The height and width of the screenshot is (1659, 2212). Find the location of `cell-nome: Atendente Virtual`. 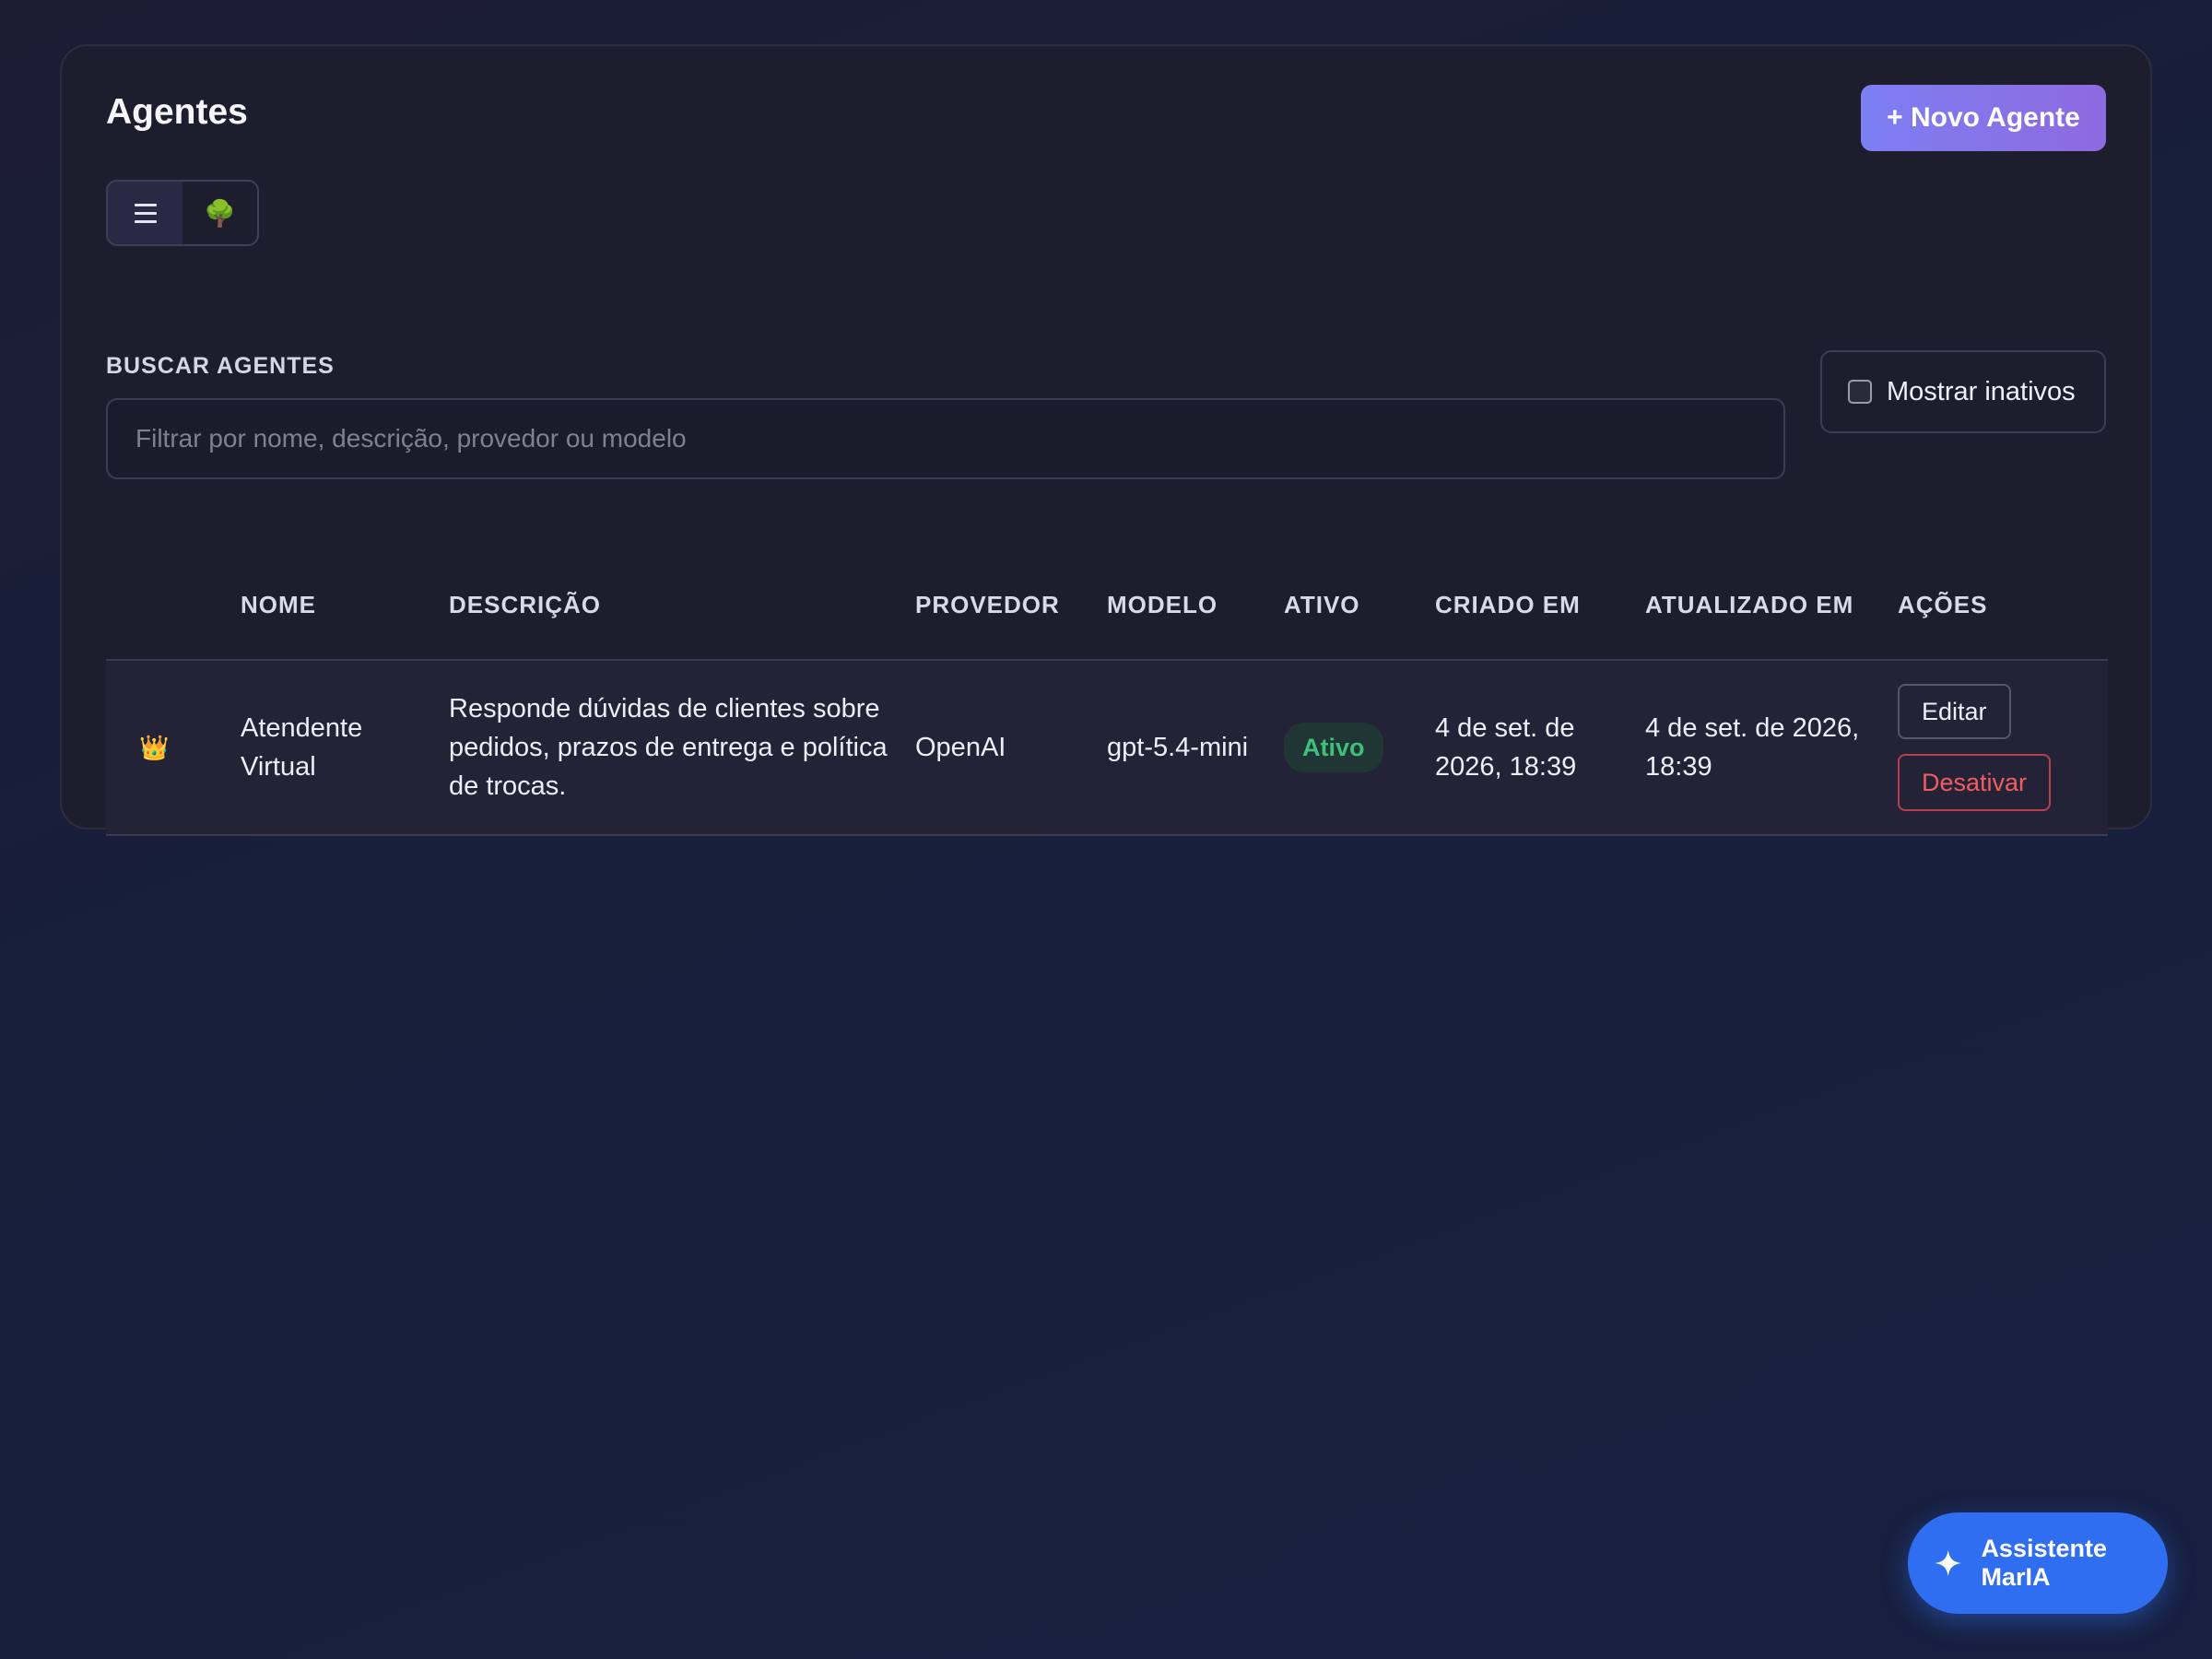

cell-nome: Atendente Virtual is located at coordinates (302, 747).